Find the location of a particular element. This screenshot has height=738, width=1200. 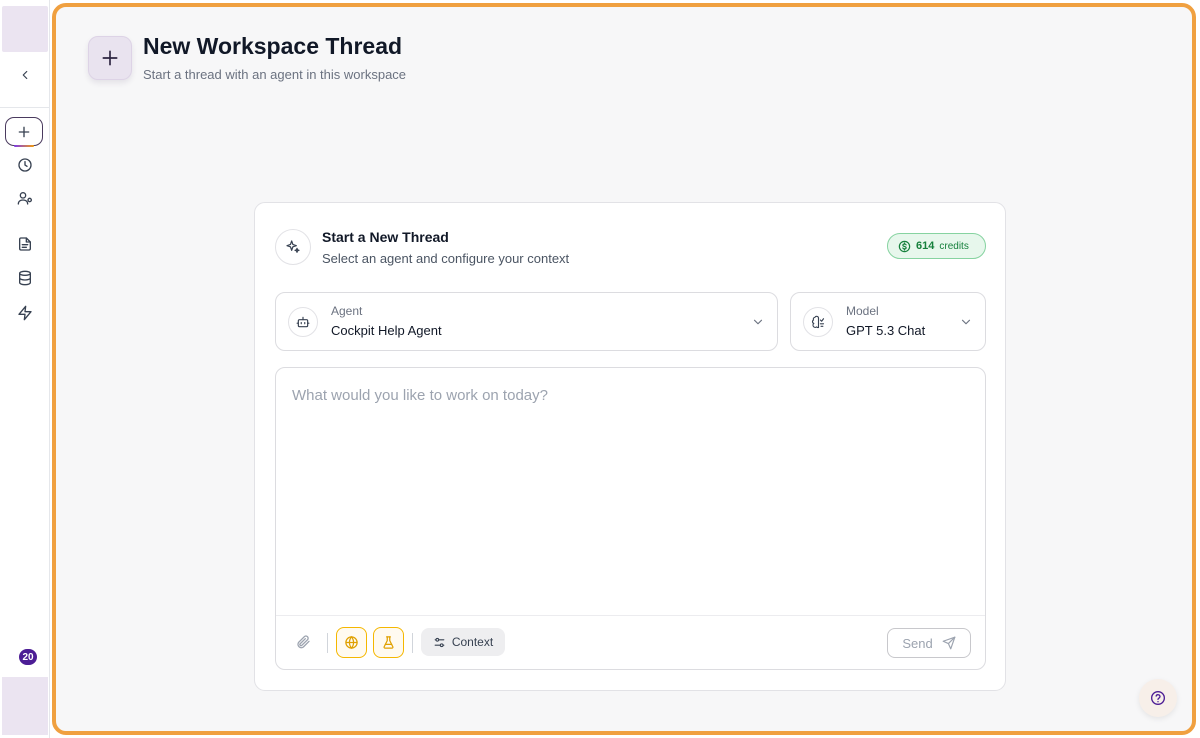

composer-toolbar: Context Send is located at coordinates (630, 642).